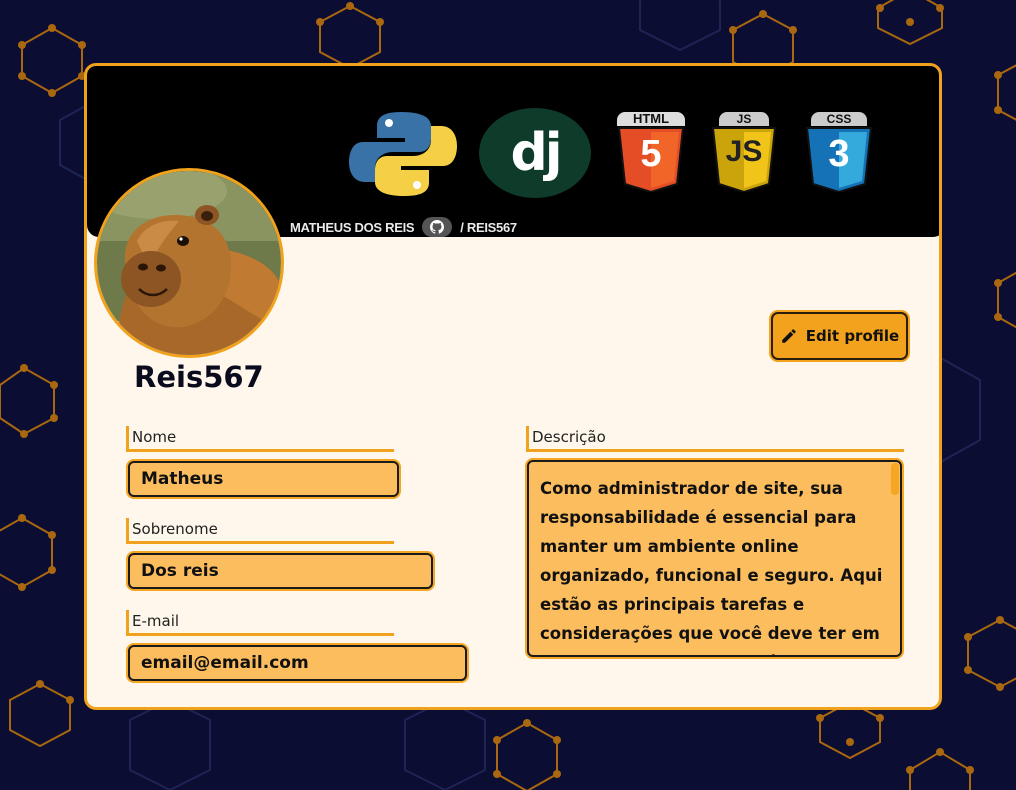 The image size is (1016, 790). Describe the element at coordinates (280, 571) in the screenshot. I see `sobrenome-field: Dos reis` at that location.